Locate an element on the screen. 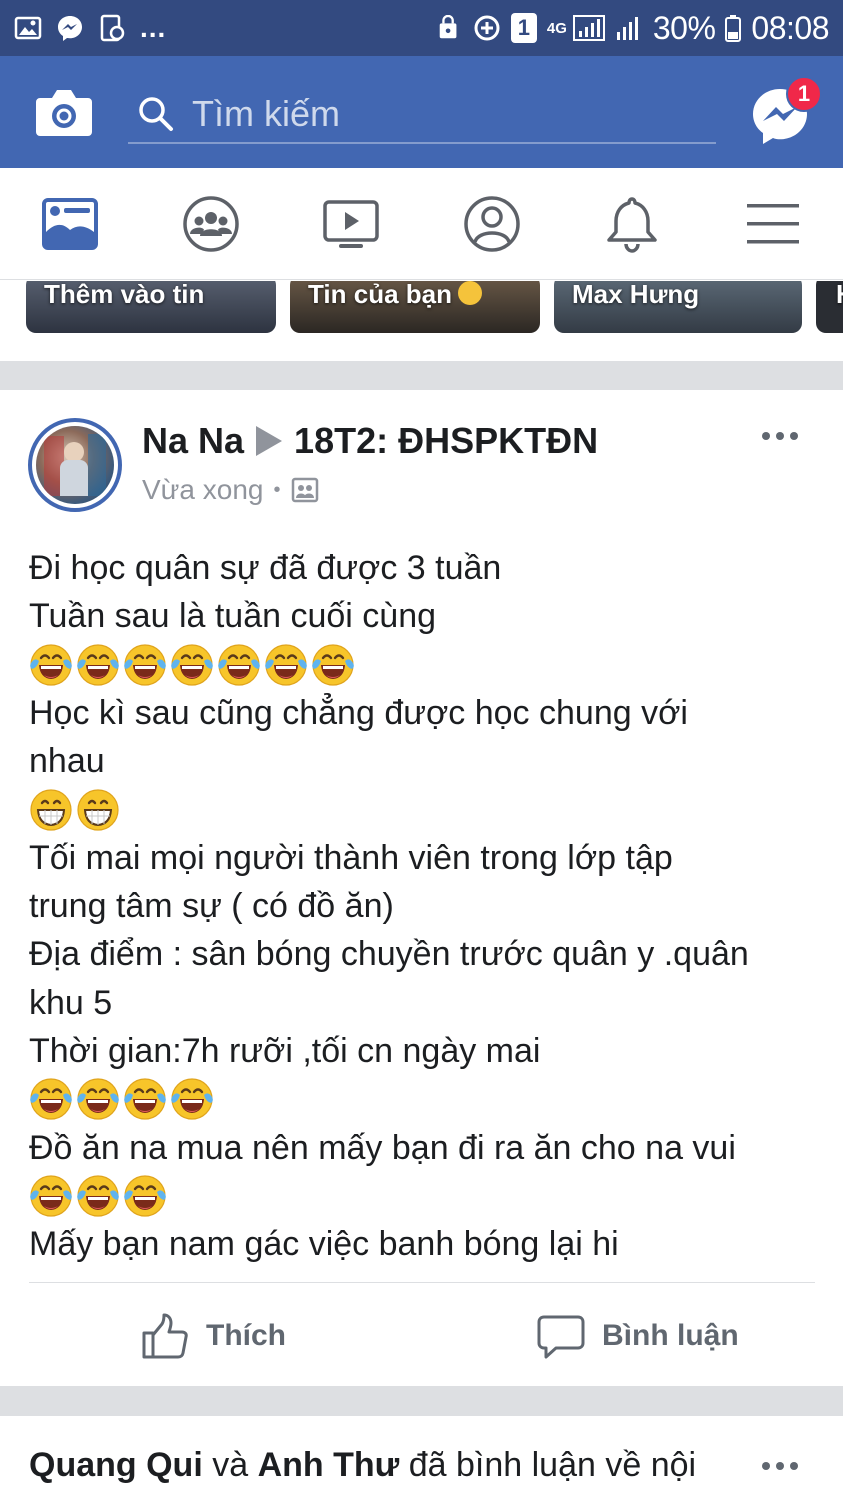  screenshot-icon is located at coordinates (112, 28).